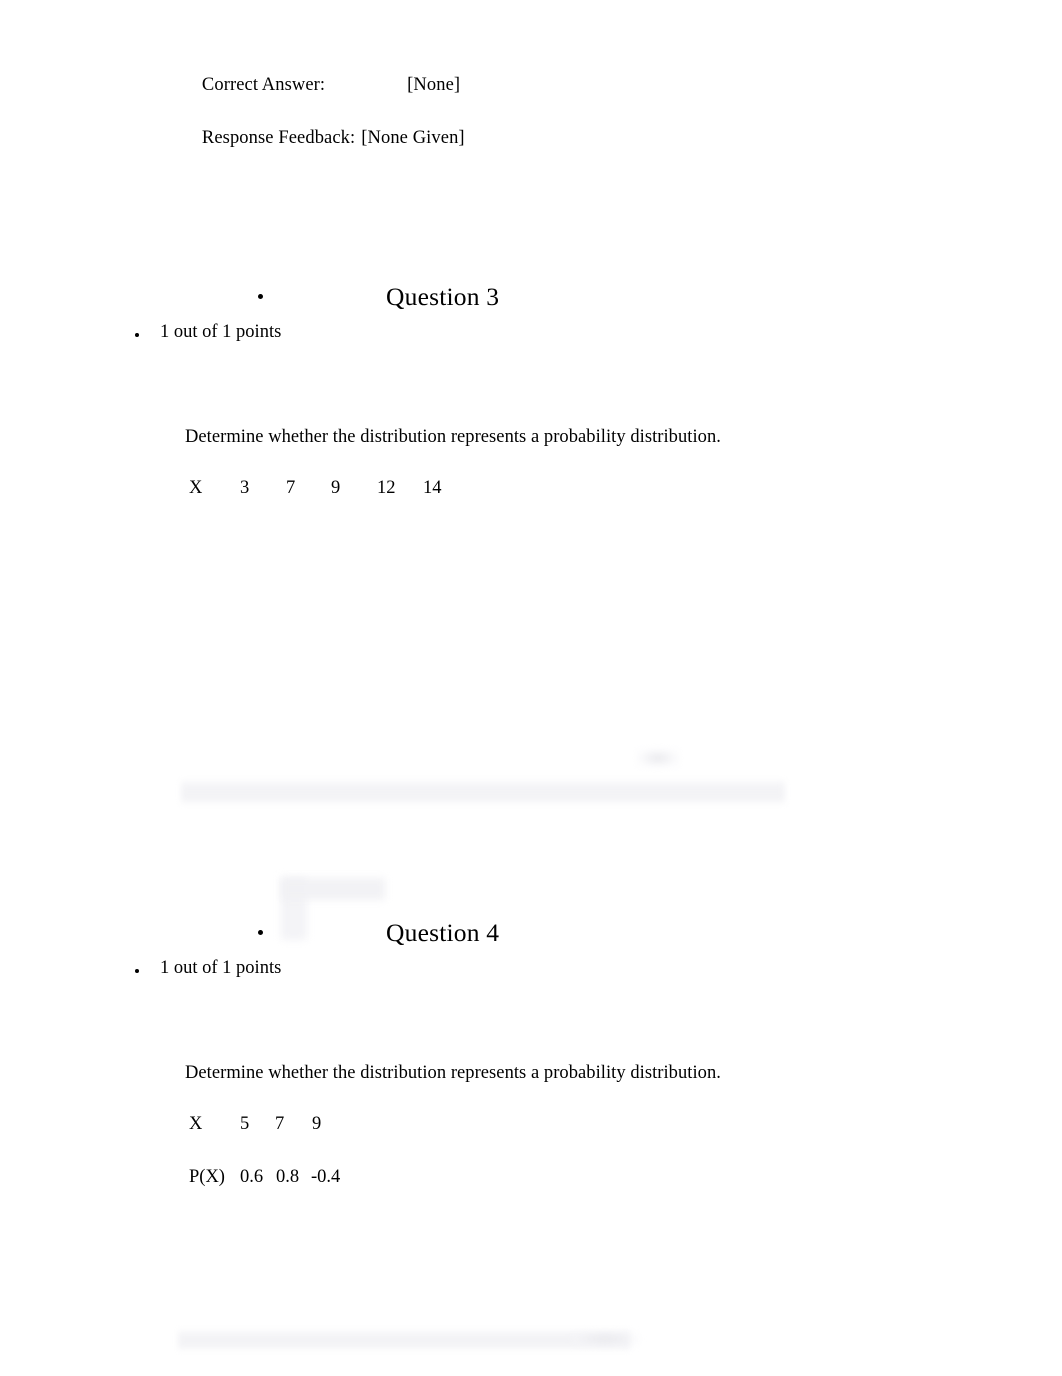 Image resolution: width=1062 pixels, height=1376 pixels. I want to click on cell-value: 0.6, so click(252, 1177).